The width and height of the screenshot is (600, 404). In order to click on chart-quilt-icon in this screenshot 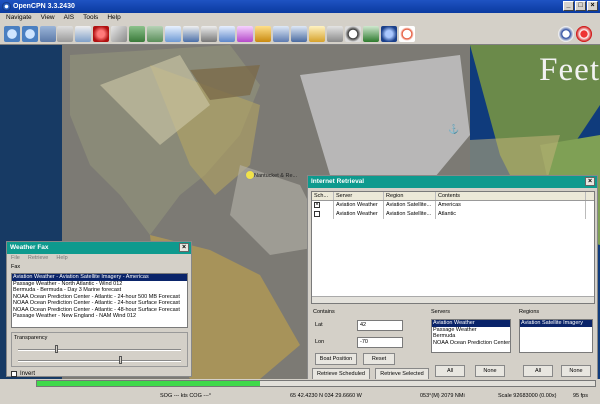, I will do `click(173, 34)`.